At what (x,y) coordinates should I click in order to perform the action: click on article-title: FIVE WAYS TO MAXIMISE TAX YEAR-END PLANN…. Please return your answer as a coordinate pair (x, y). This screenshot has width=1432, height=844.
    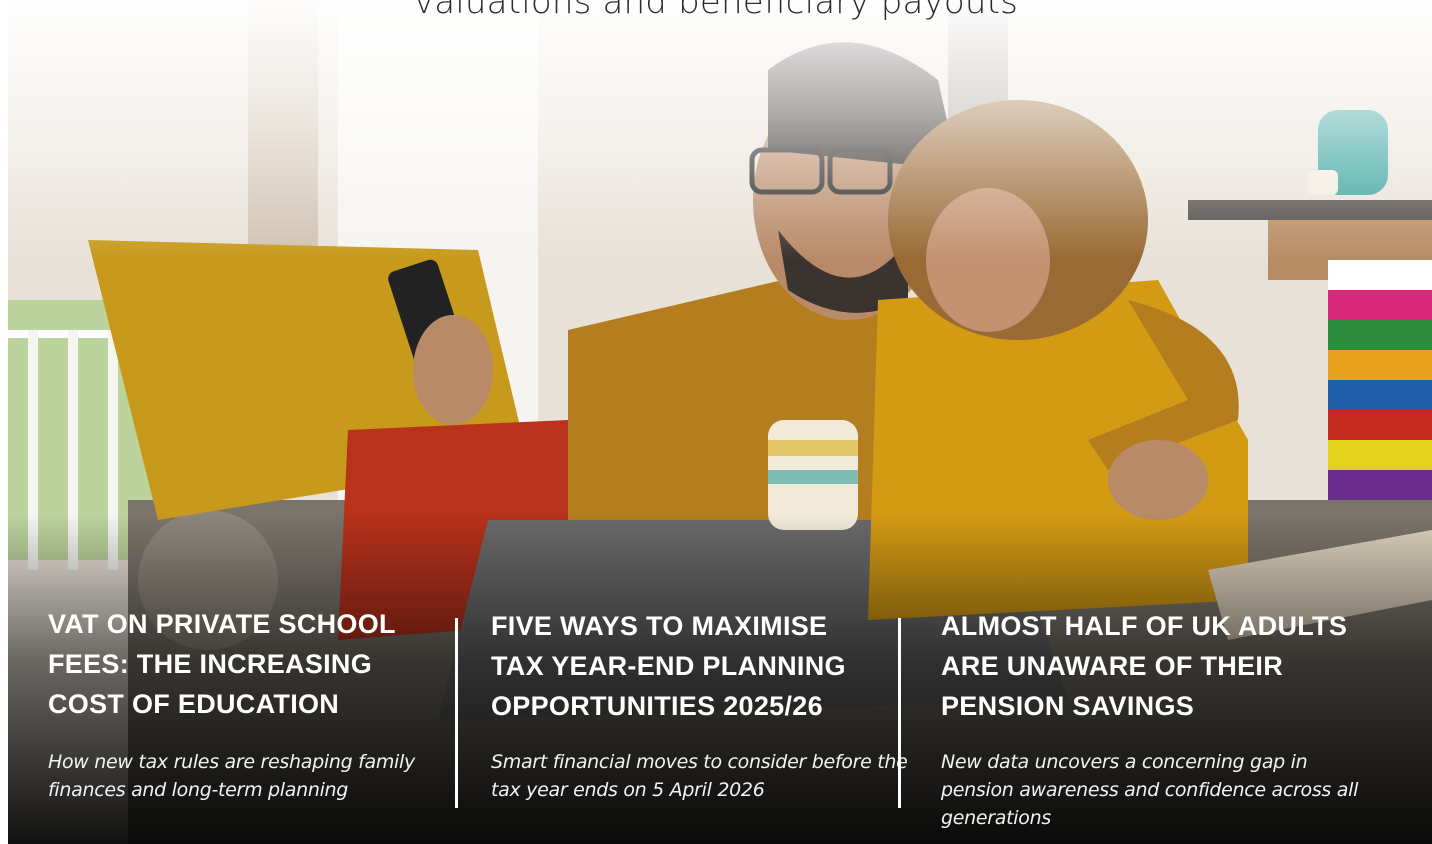
    Looking at the image, I should click on (681, 666).